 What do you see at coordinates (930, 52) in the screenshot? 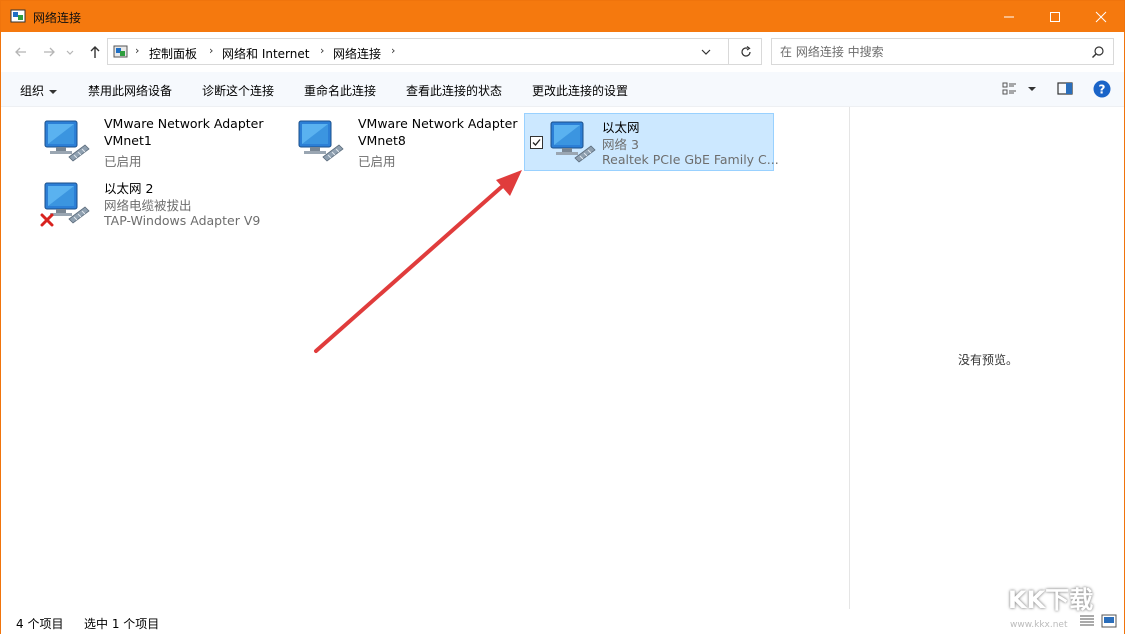
I see `search-input` at bounding box center [930, 52].